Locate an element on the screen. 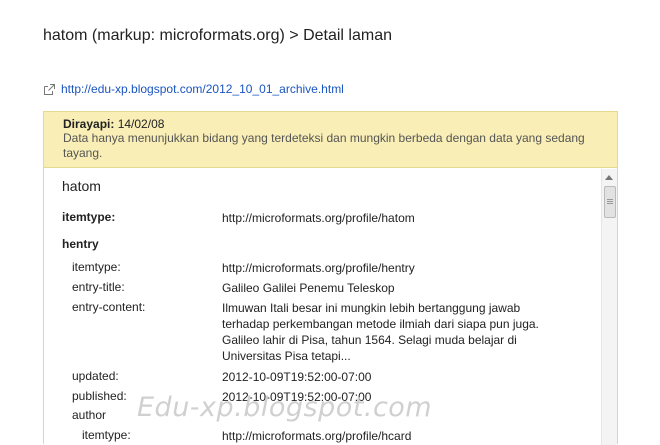 This screenshot has height=445, width=660. entry-title-label: entry-title: is located at coordinates (98, 287).